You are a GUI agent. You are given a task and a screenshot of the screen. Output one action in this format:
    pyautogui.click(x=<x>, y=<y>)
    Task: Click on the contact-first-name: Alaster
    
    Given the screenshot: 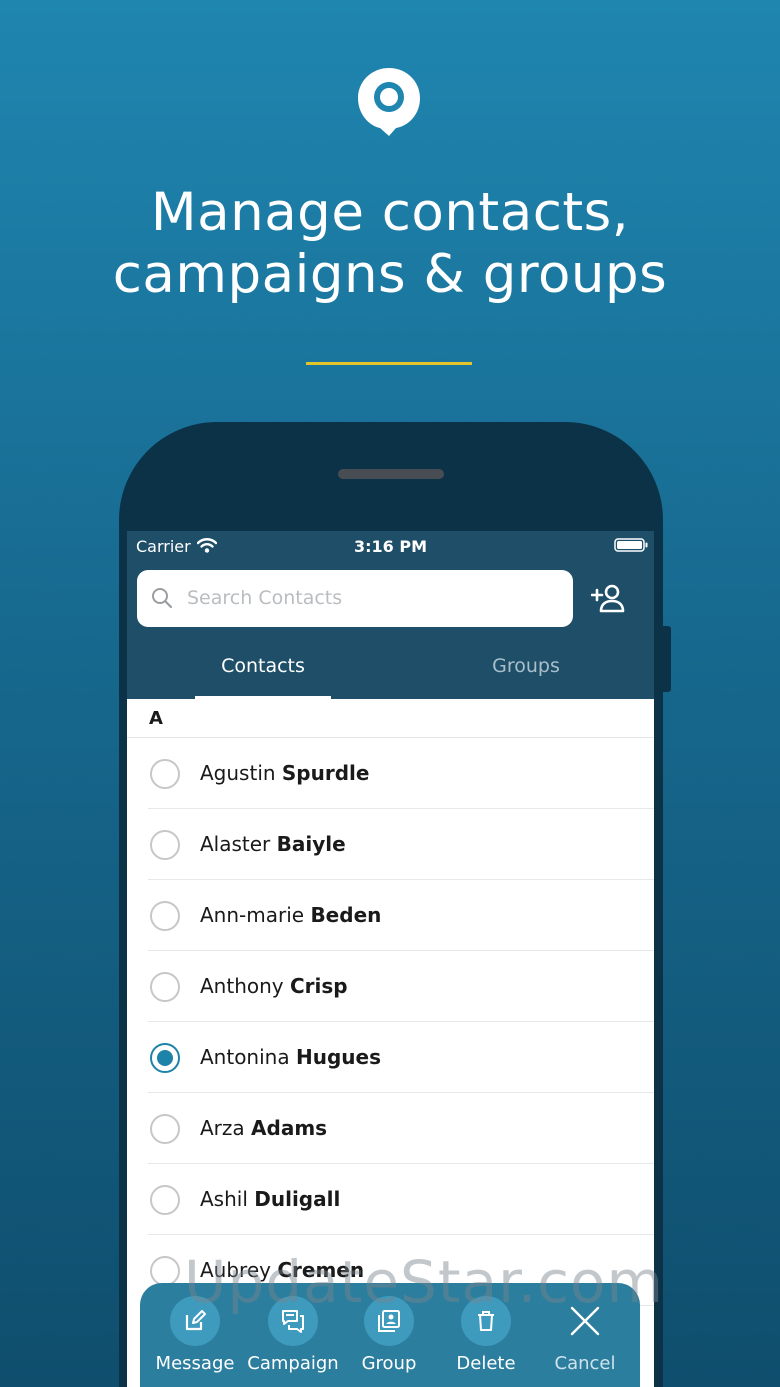 What is the action you would take?
    pyautogui.click(x=235, y=844)
    